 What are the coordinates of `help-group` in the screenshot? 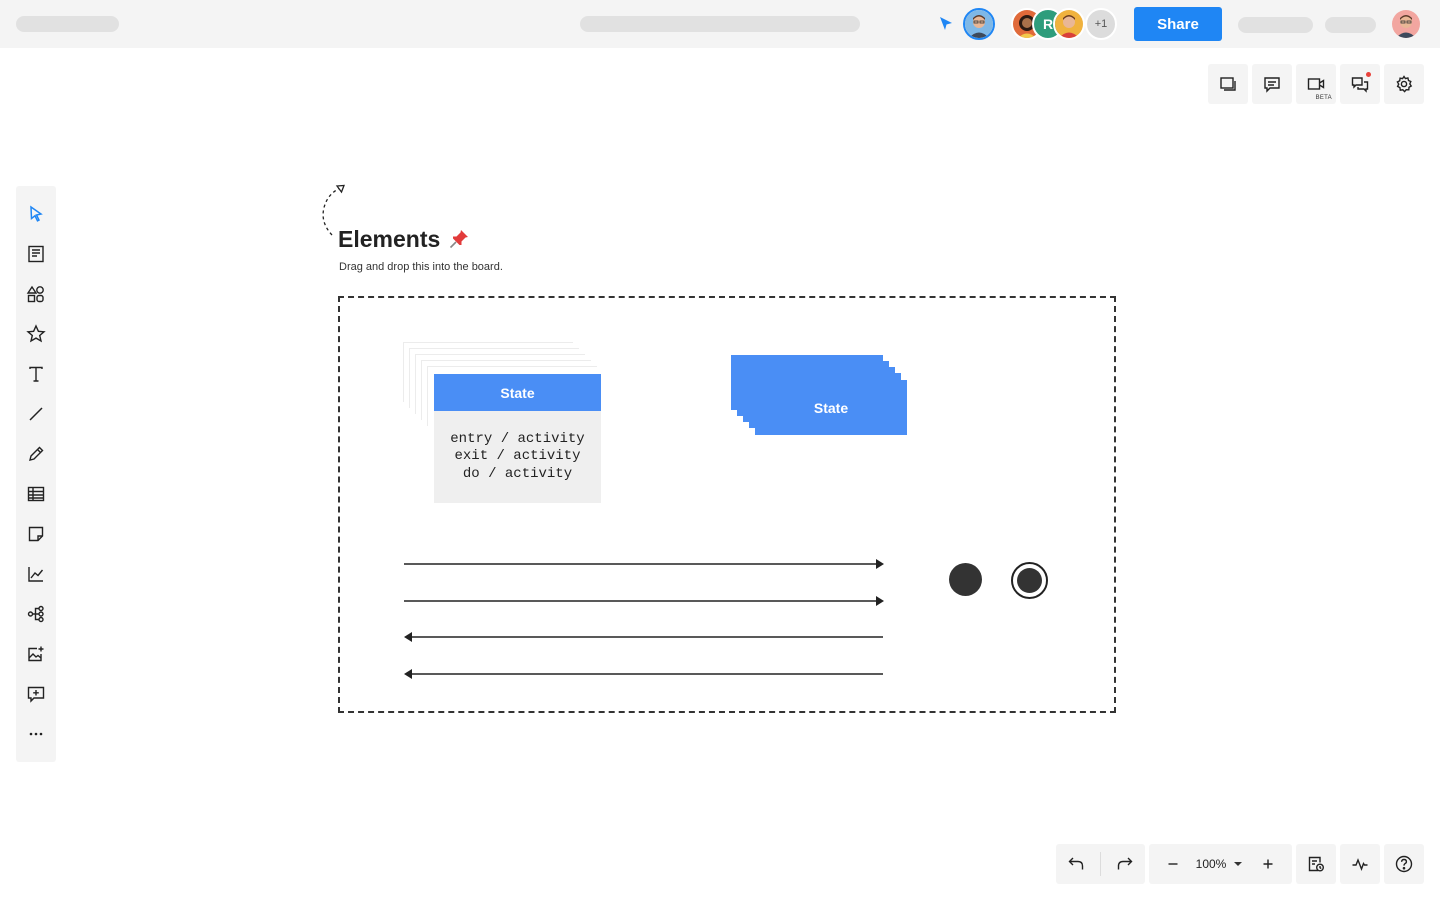 It's located at (1404, 864).